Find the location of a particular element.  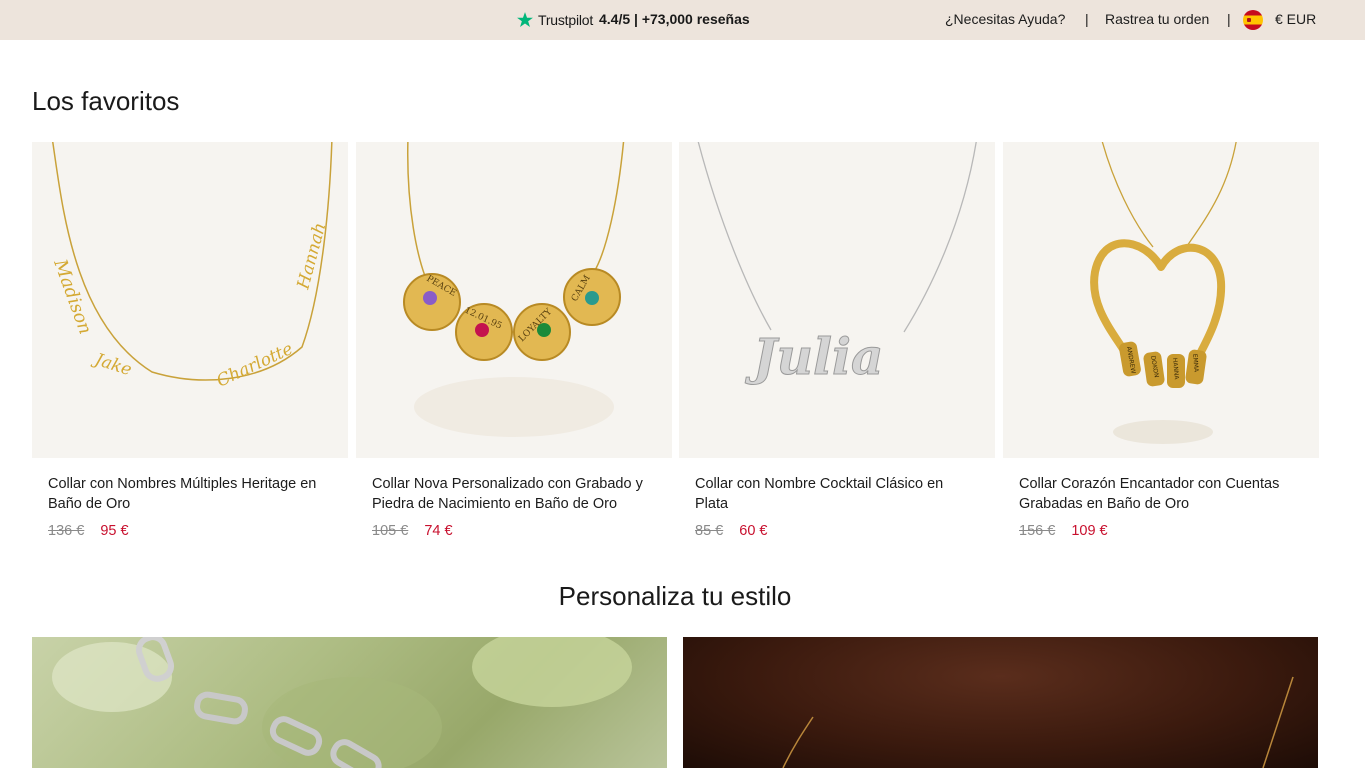

heart-beads-necklace-image: ANDREW DOKON HANNA EMMA is located at coordinates (1163, 293).